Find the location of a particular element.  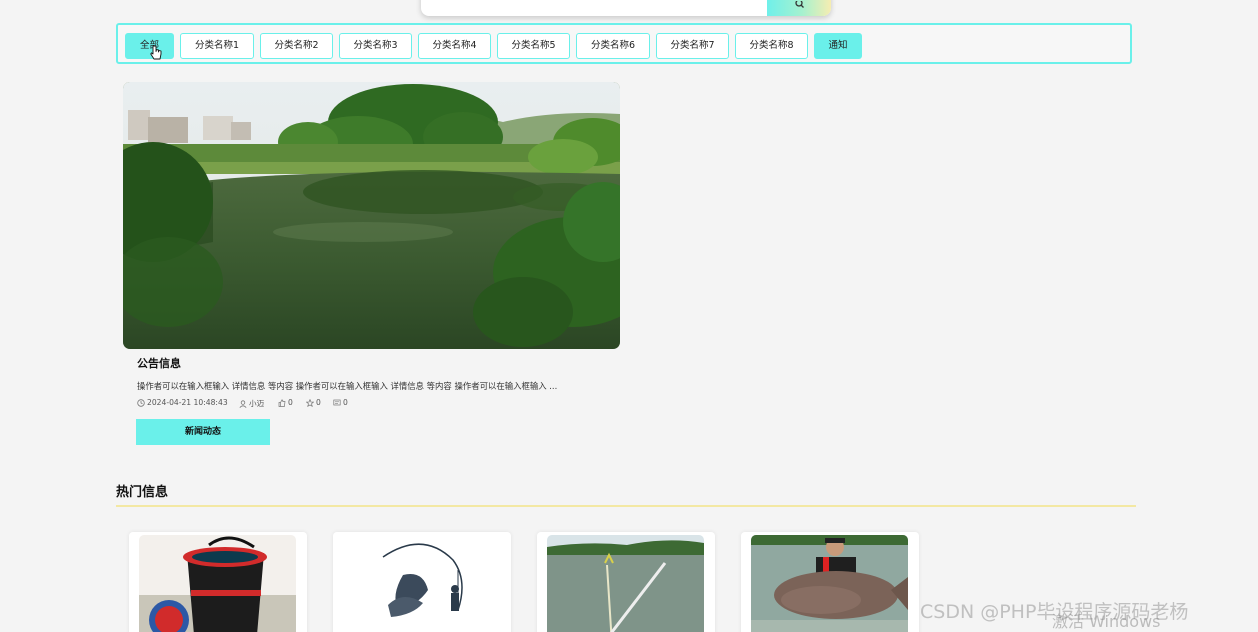

search-button is located at coordinates (799, 8).